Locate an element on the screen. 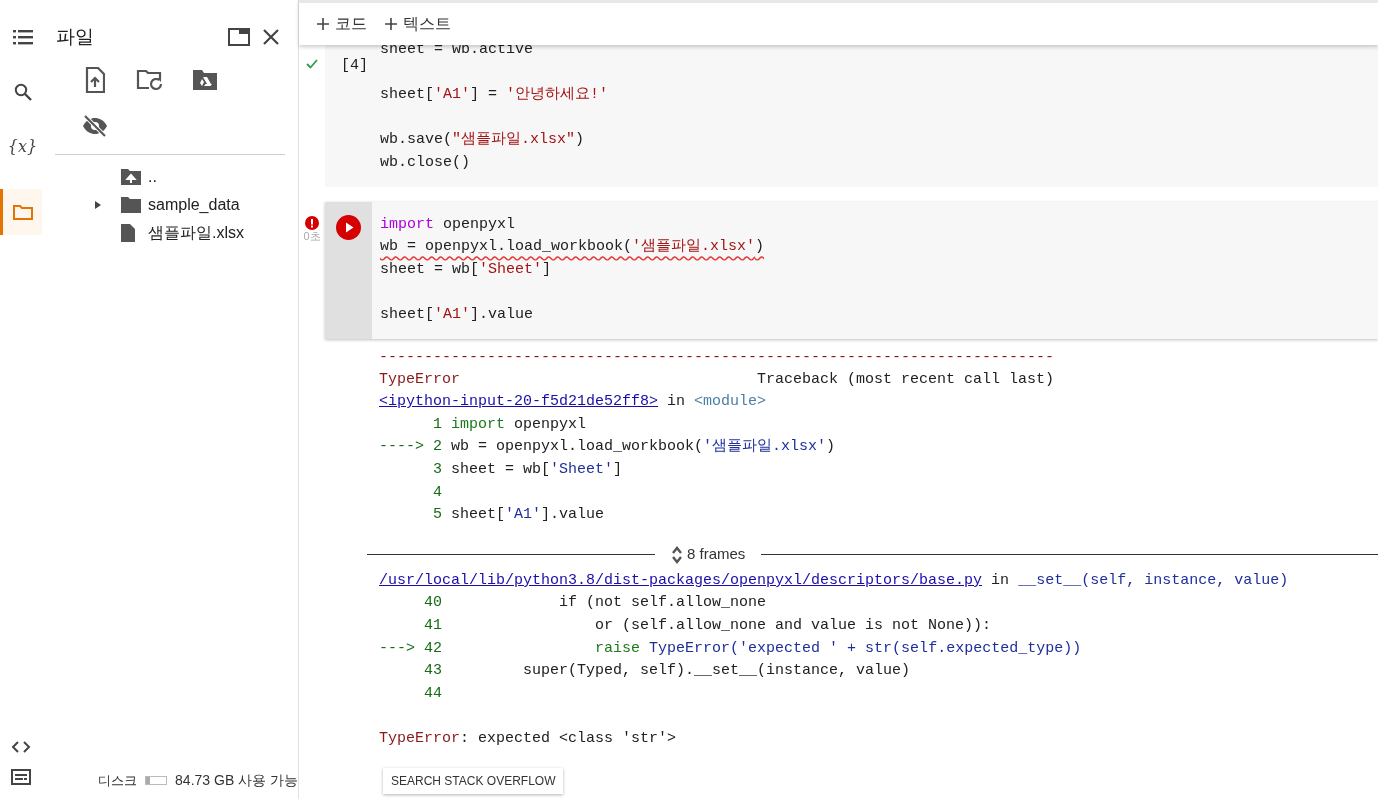  traceback-link: <ipython-input-20-f5d21de52ff8> is located at coordinates (519, 402).